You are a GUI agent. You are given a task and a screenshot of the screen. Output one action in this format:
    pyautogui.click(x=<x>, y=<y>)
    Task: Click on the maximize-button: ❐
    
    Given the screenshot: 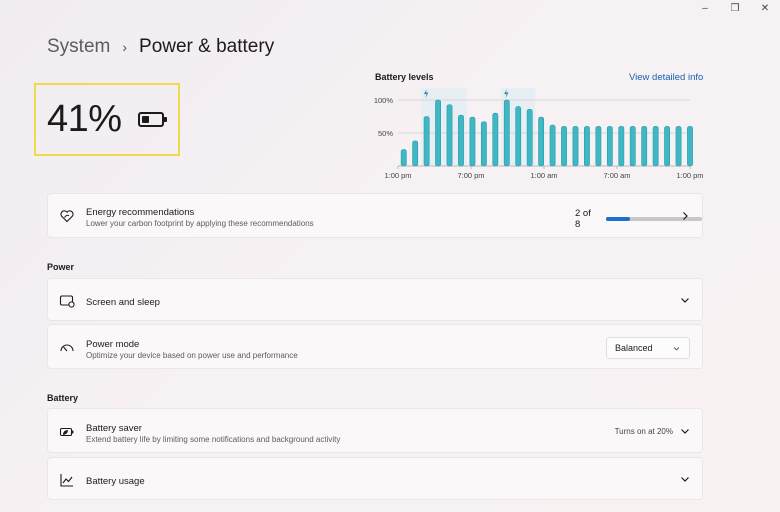 What is the action you would take?
    pyautogui.click(x=735, y=8)
    